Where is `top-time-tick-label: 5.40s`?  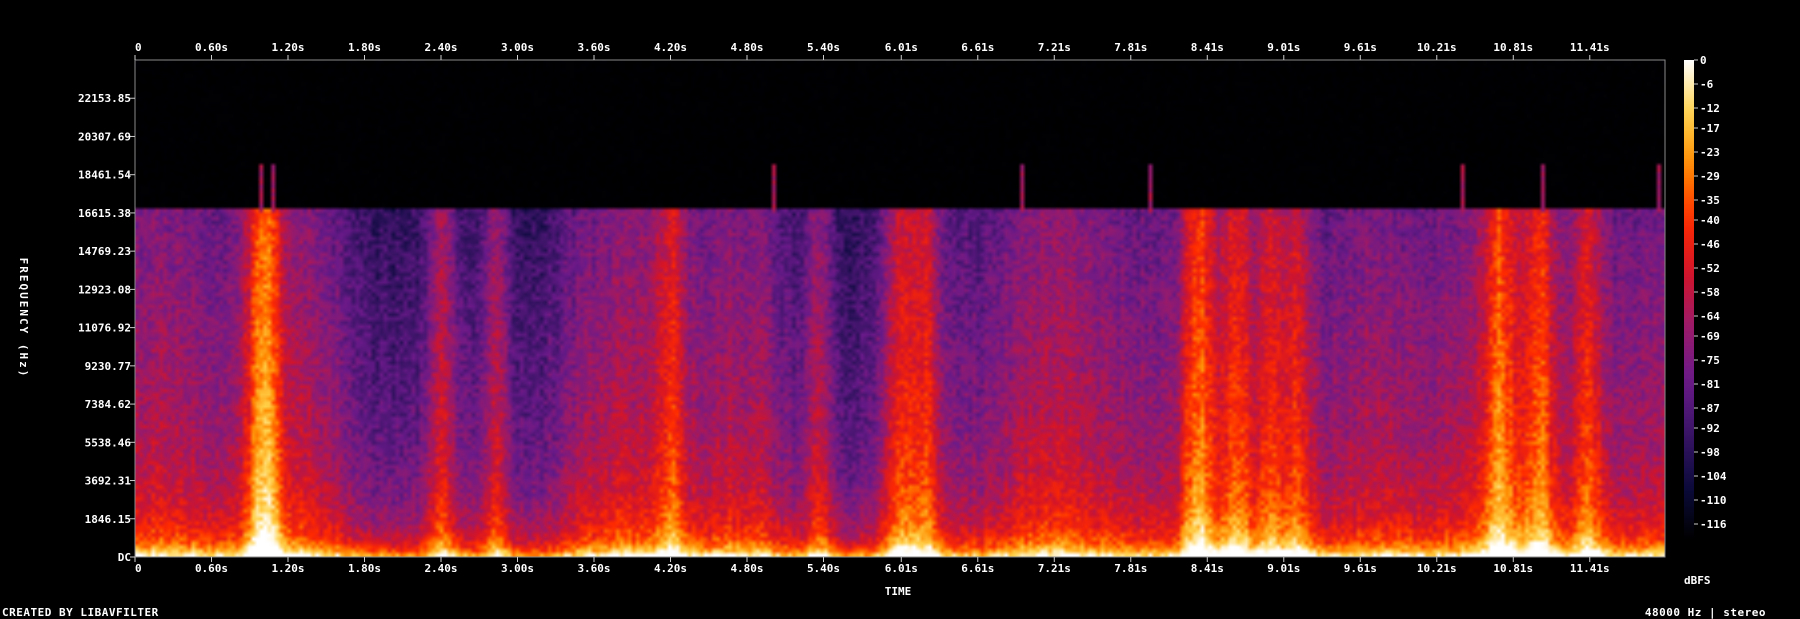
top-time-tick-label: 5.40s is located at coordinates (823, 47).